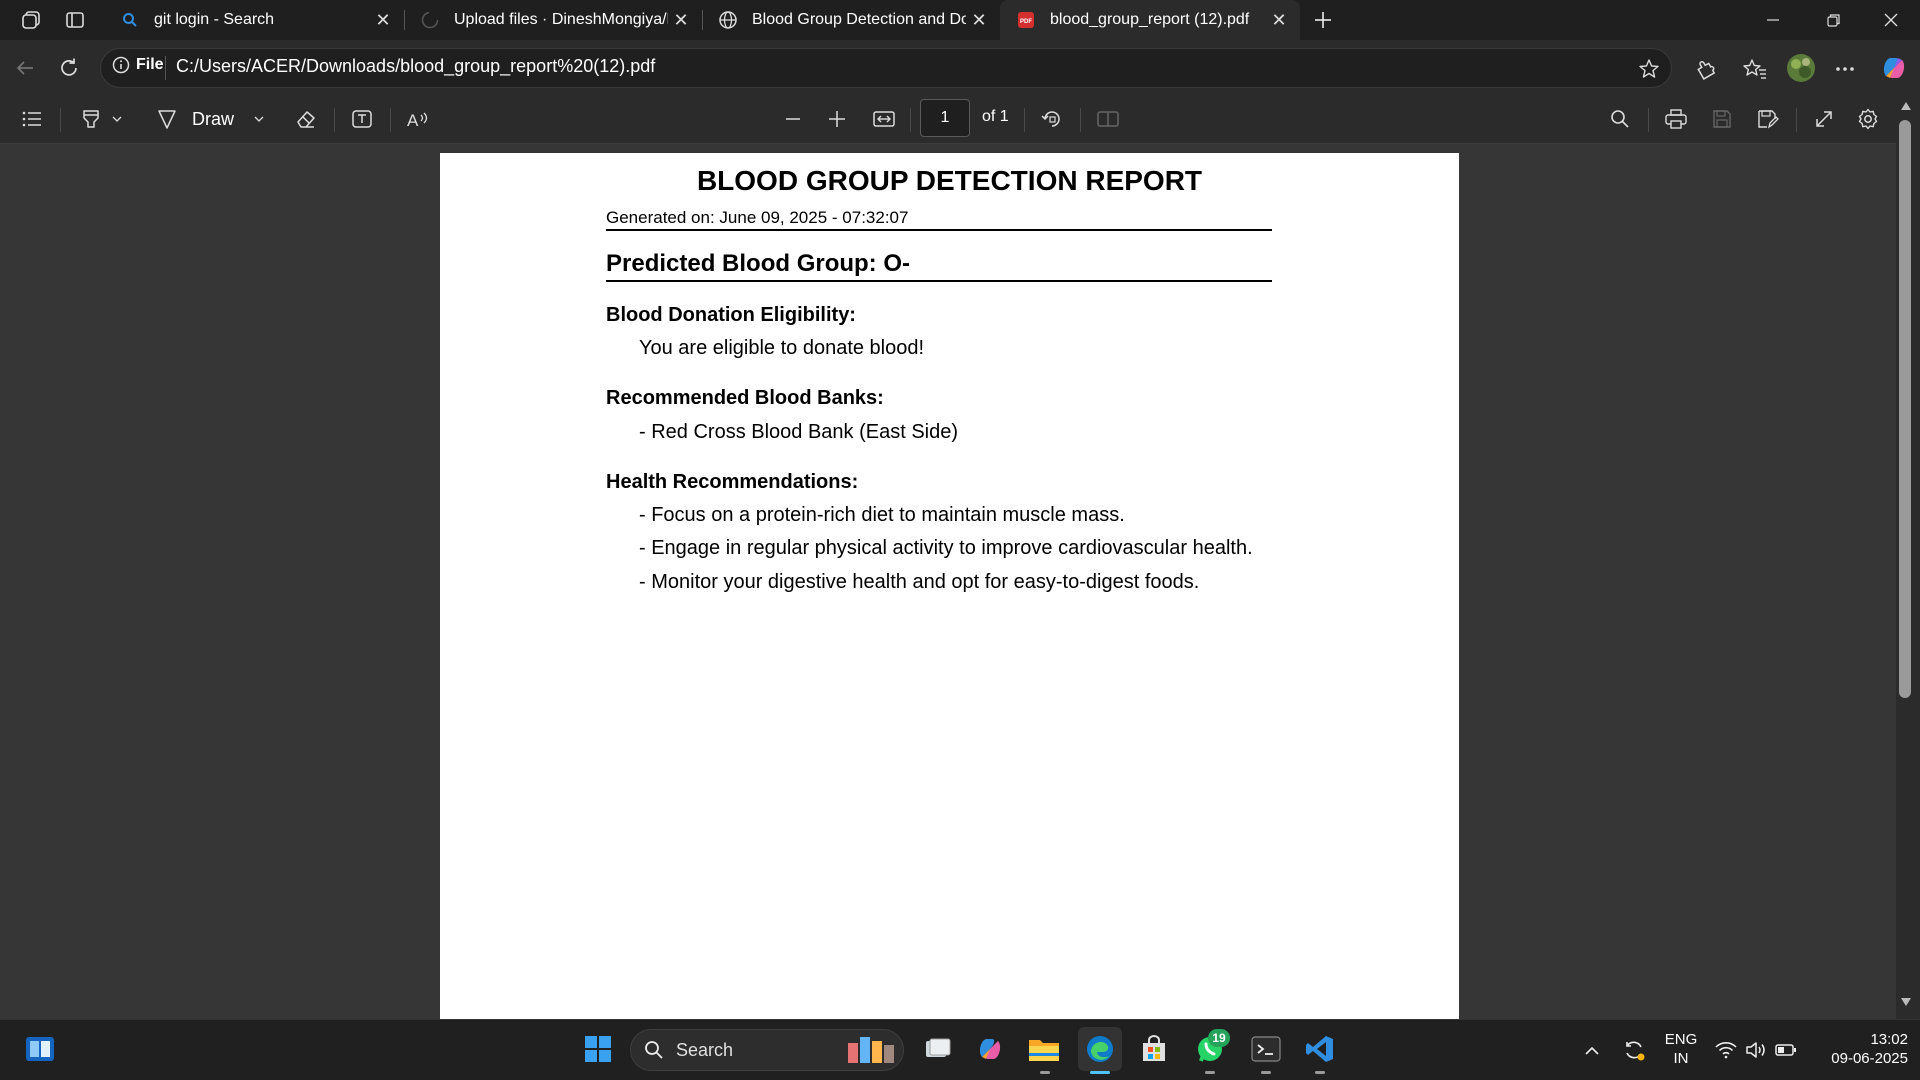 Image resolution: width=1920 pixels, height=1080 pixels. What do you see at coordinates (31, 20) in the screenshot?
I see `workspaces-icon` at bounding box center [31, 20].